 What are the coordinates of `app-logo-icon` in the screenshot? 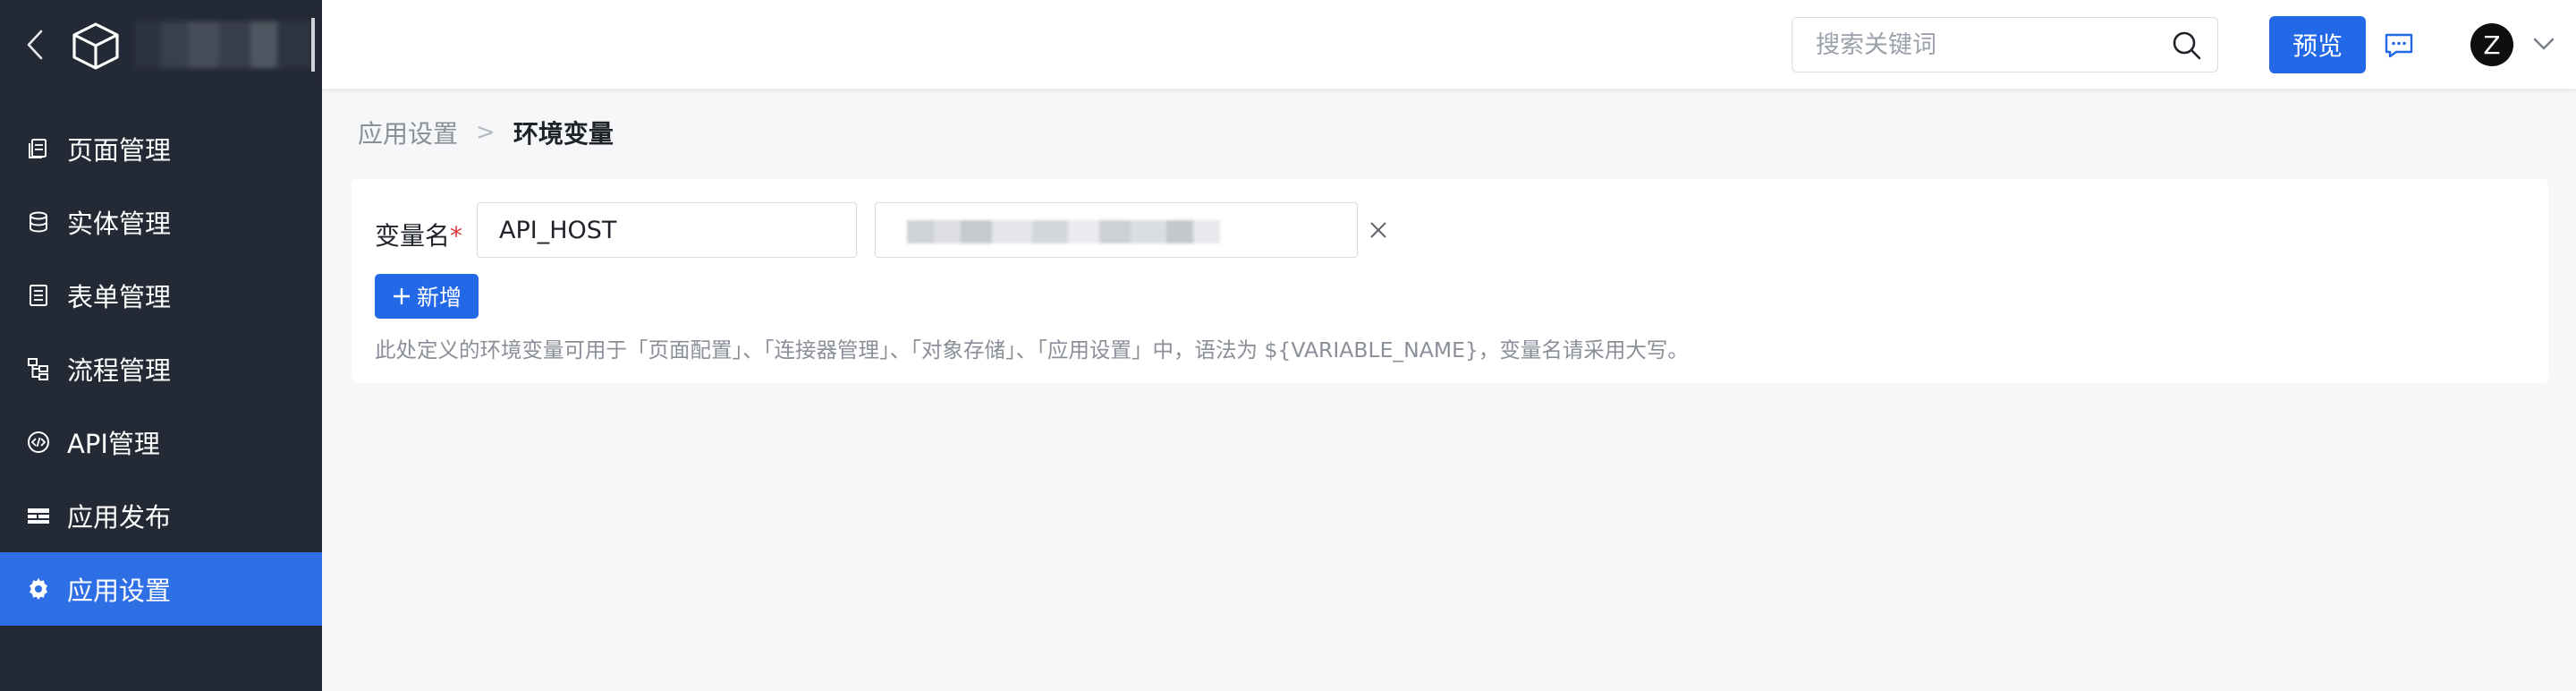 It's located at (95, 46).